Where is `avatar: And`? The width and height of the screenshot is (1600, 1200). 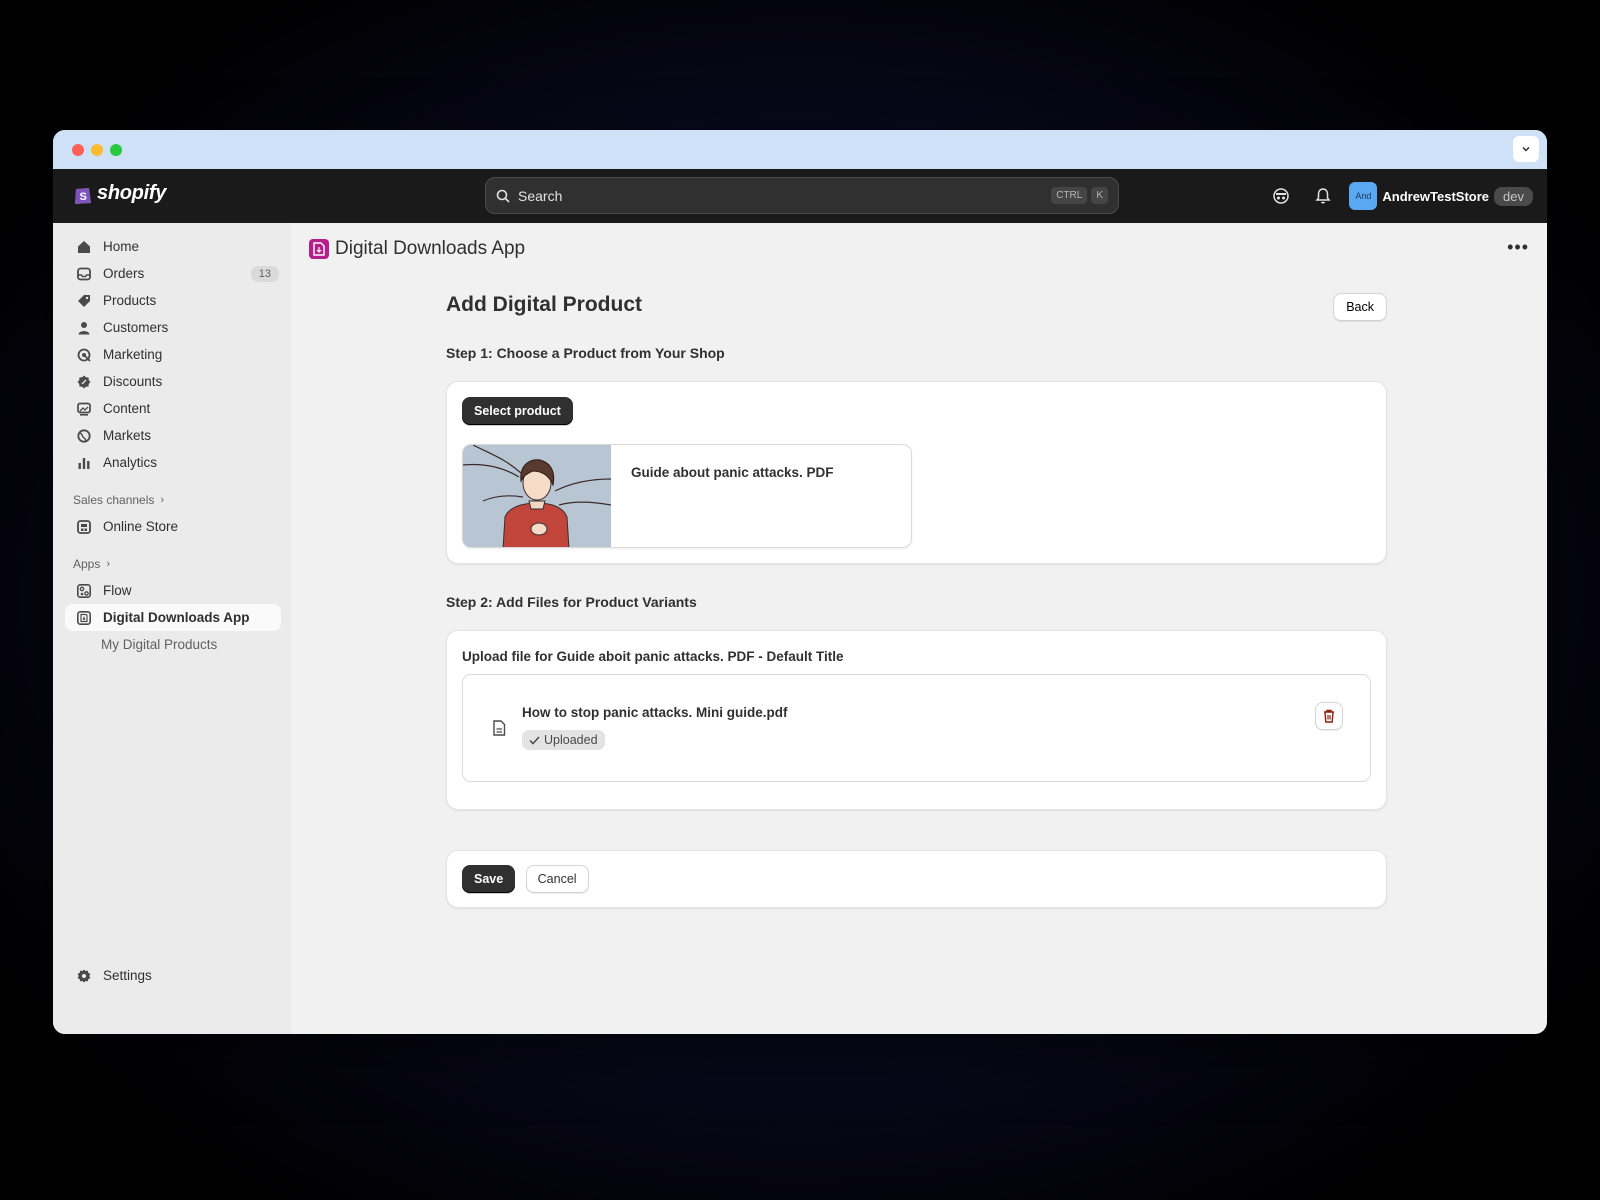 avatar: And is located at coordinates (1363, 196).